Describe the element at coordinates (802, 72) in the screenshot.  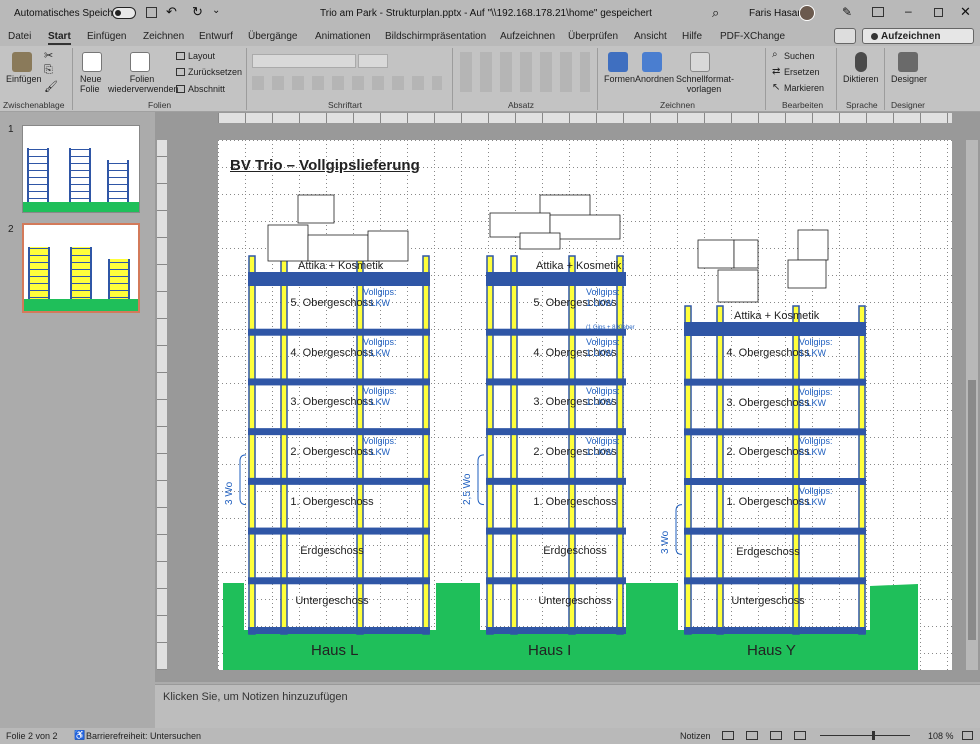
I see `replace-button: Ersetzen` at that location.